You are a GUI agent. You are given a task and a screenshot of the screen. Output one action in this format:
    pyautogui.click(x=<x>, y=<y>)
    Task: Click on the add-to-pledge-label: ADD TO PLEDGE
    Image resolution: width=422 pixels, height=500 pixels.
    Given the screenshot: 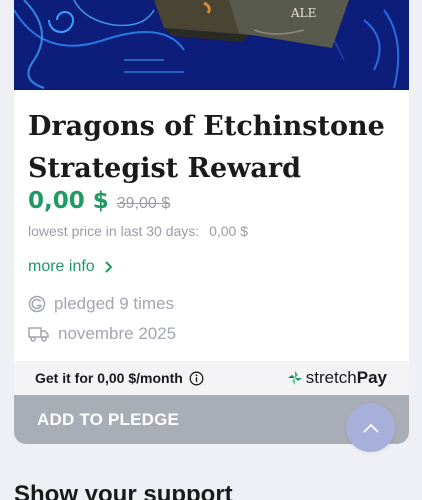 What is the action you would take?
    pyautogui.click(x=108, y=419)
    